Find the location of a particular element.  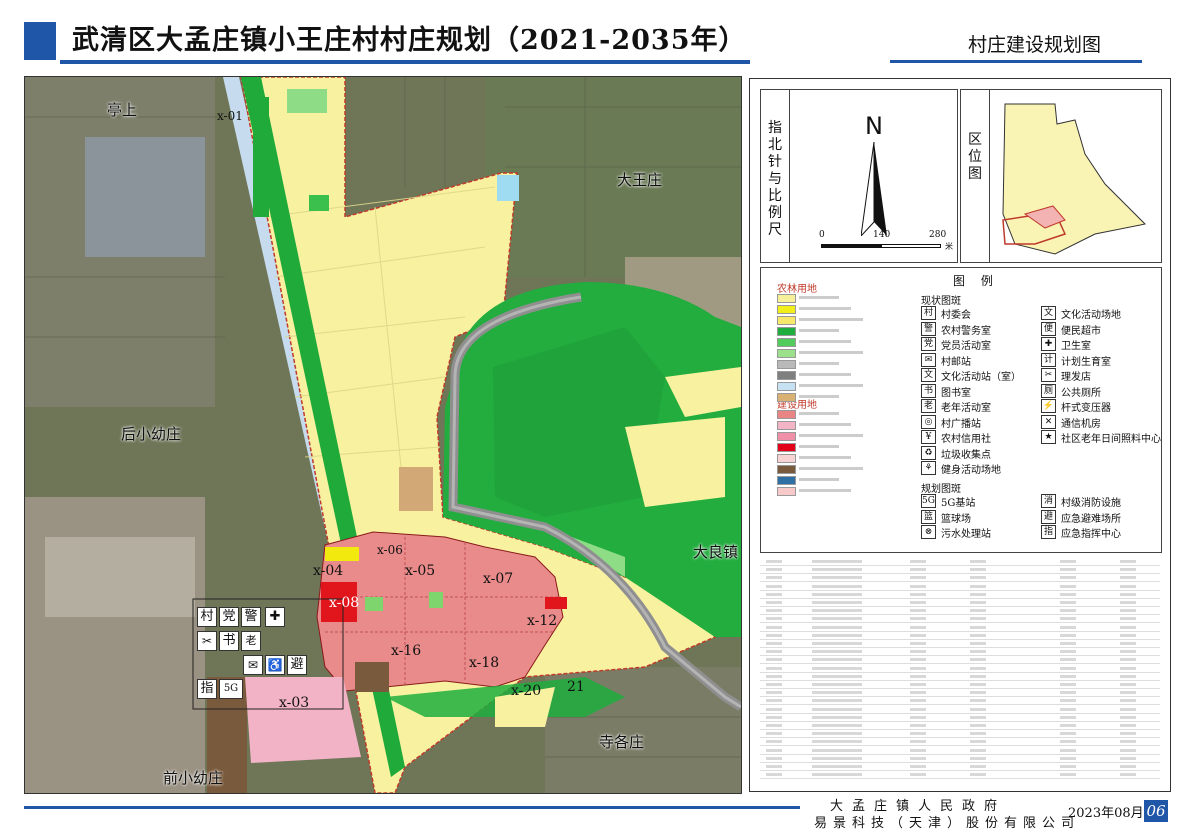

legend-icon: 消 is located at coordinates (1048, 501).